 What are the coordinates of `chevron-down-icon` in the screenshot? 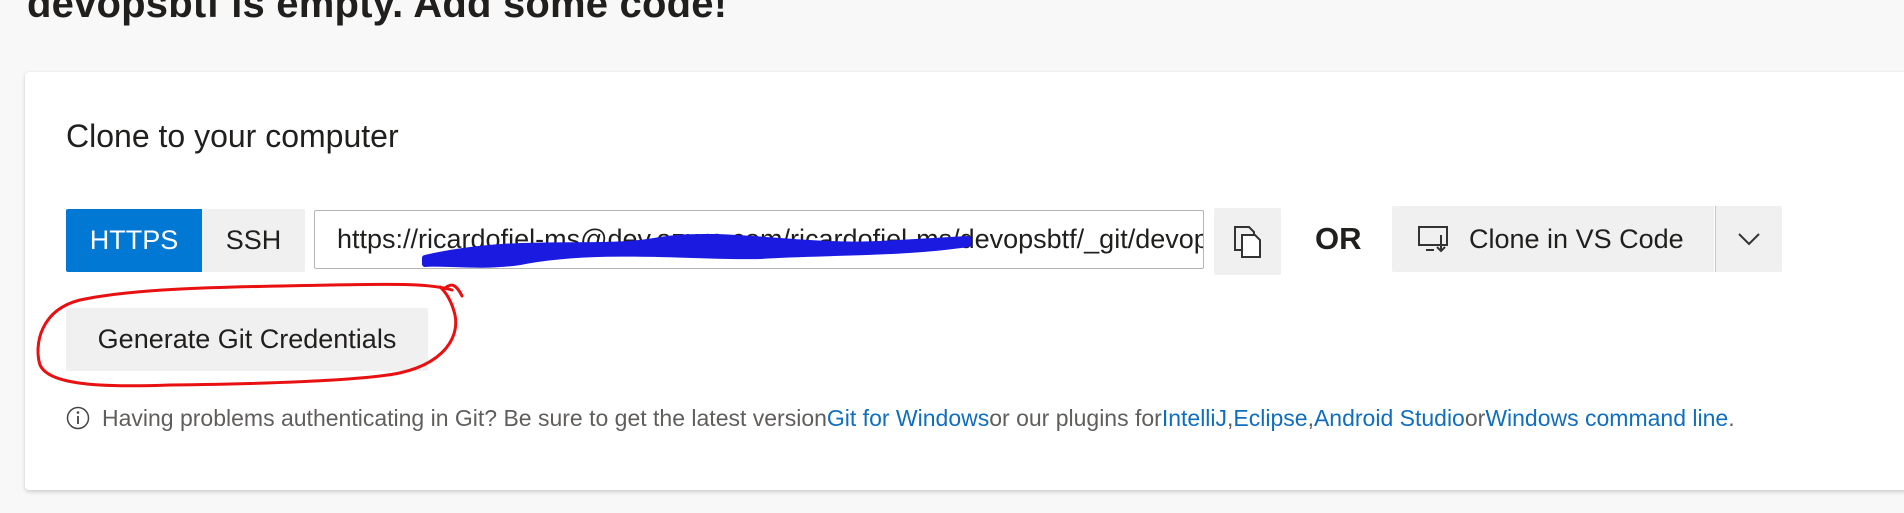 It's located at (1749, 239).